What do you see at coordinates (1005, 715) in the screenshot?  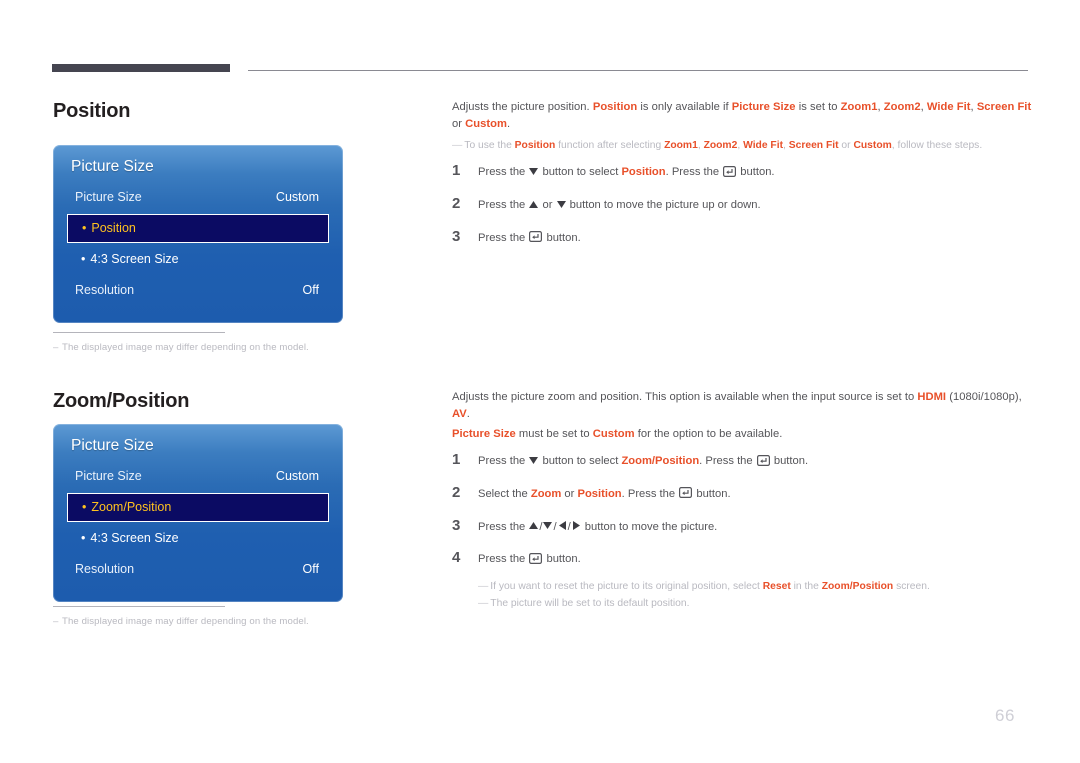 I see `page-number: 66` at bounding box center [1005, 715].